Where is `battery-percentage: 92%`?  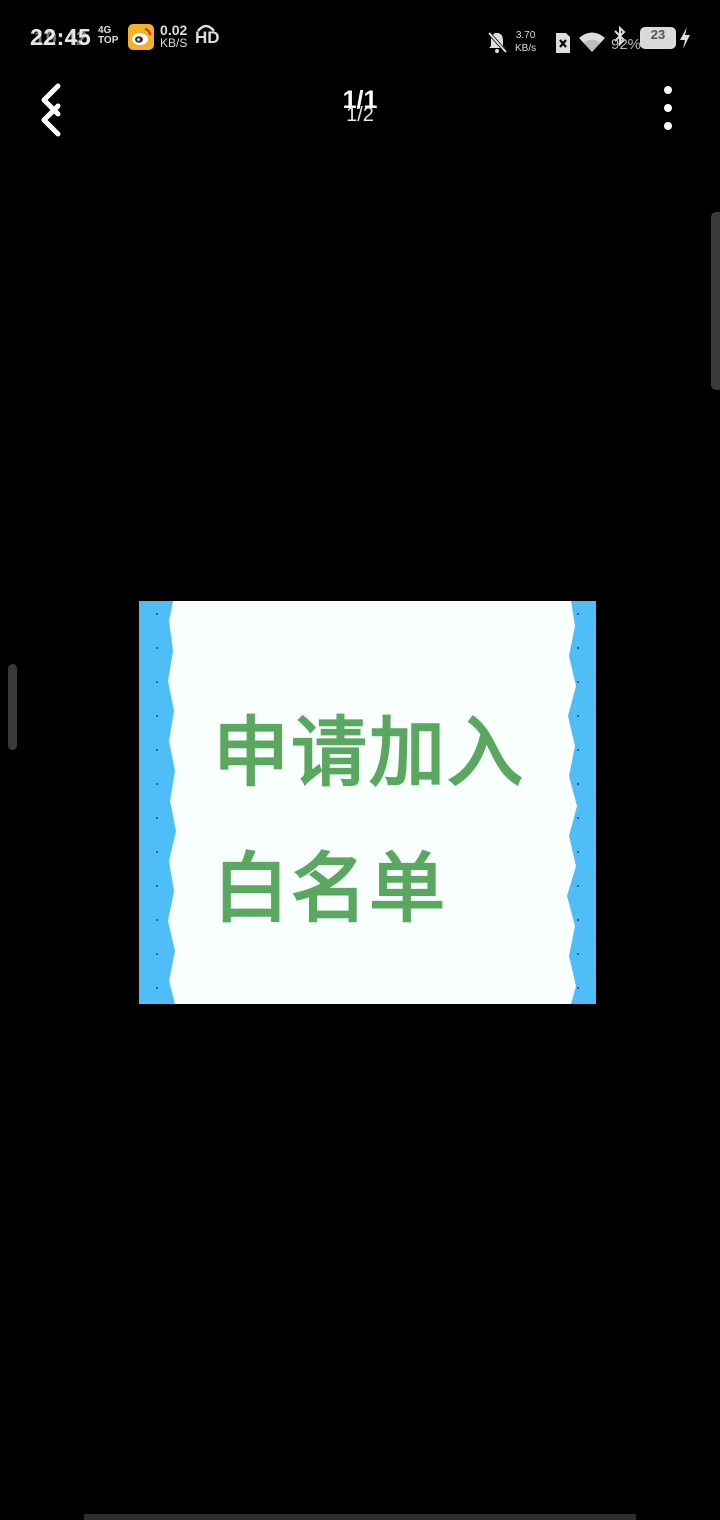 battery-percentage: 92% is located at coordinates (626, 44).